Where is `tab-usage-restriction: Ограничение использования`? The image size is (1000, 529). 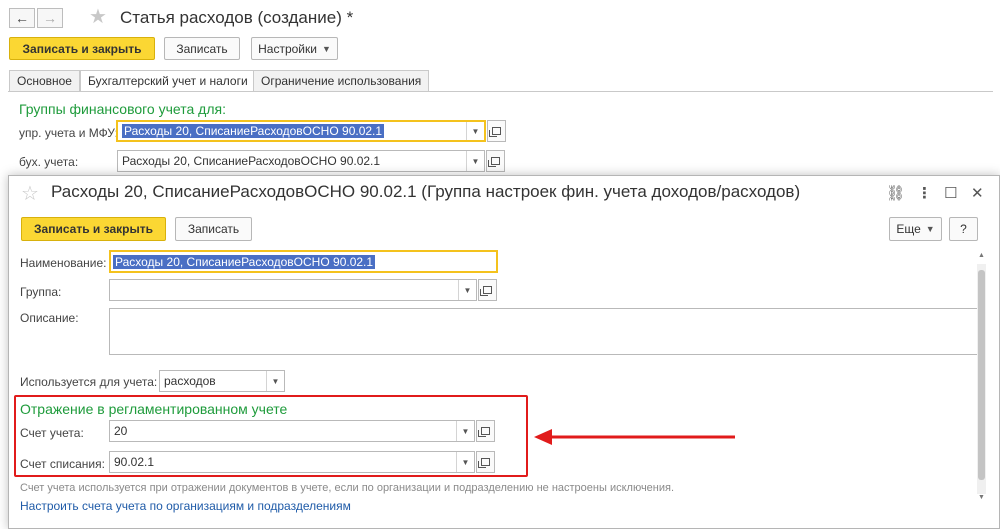 tab-usage-restriction: Ограничение использования is located at coordinates (341, 81).